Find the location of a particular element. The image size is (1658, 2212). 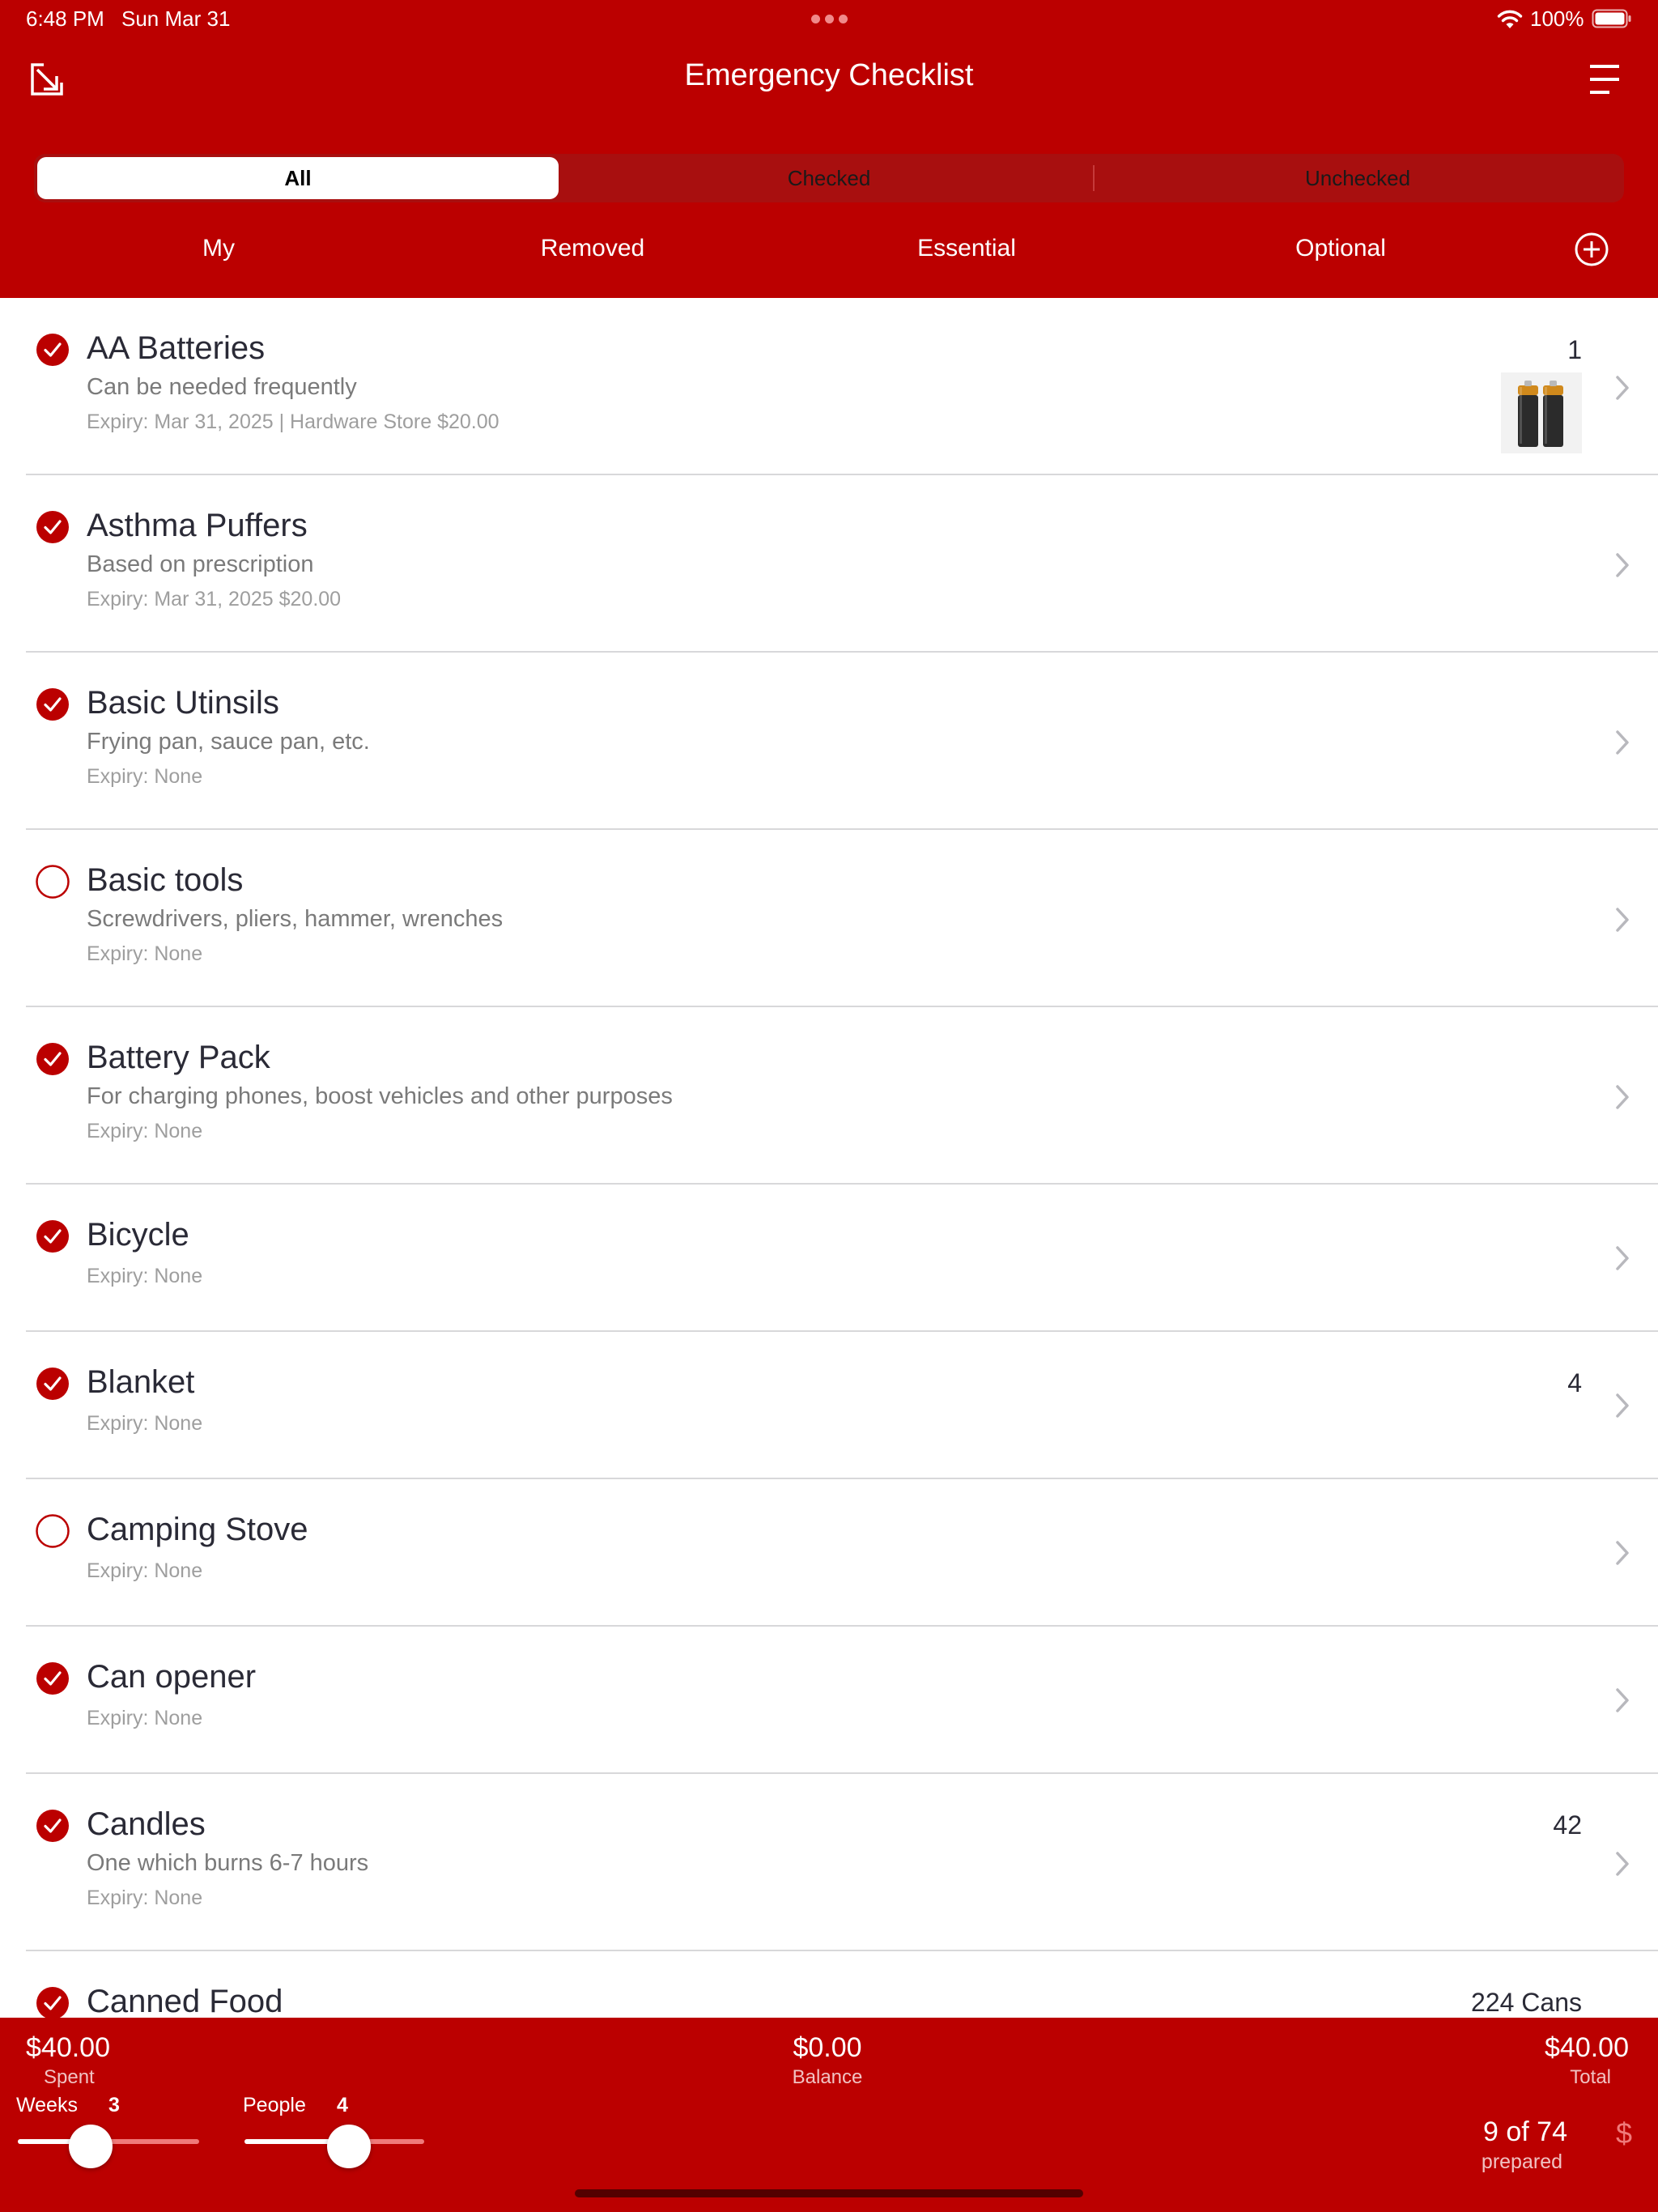

list-item: Bicycle Expiry: None is located at coordinates (829, 1259).